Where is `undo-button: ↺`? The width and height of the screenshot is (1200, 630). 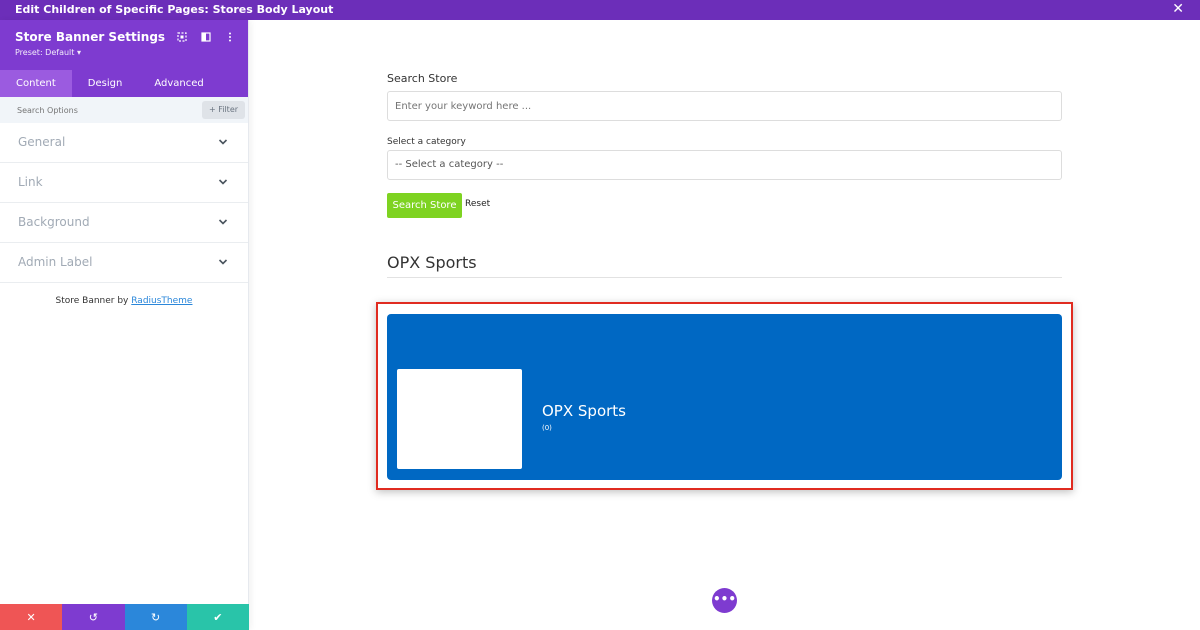 undo-button: ↺ is located at coordinates (93, 617).